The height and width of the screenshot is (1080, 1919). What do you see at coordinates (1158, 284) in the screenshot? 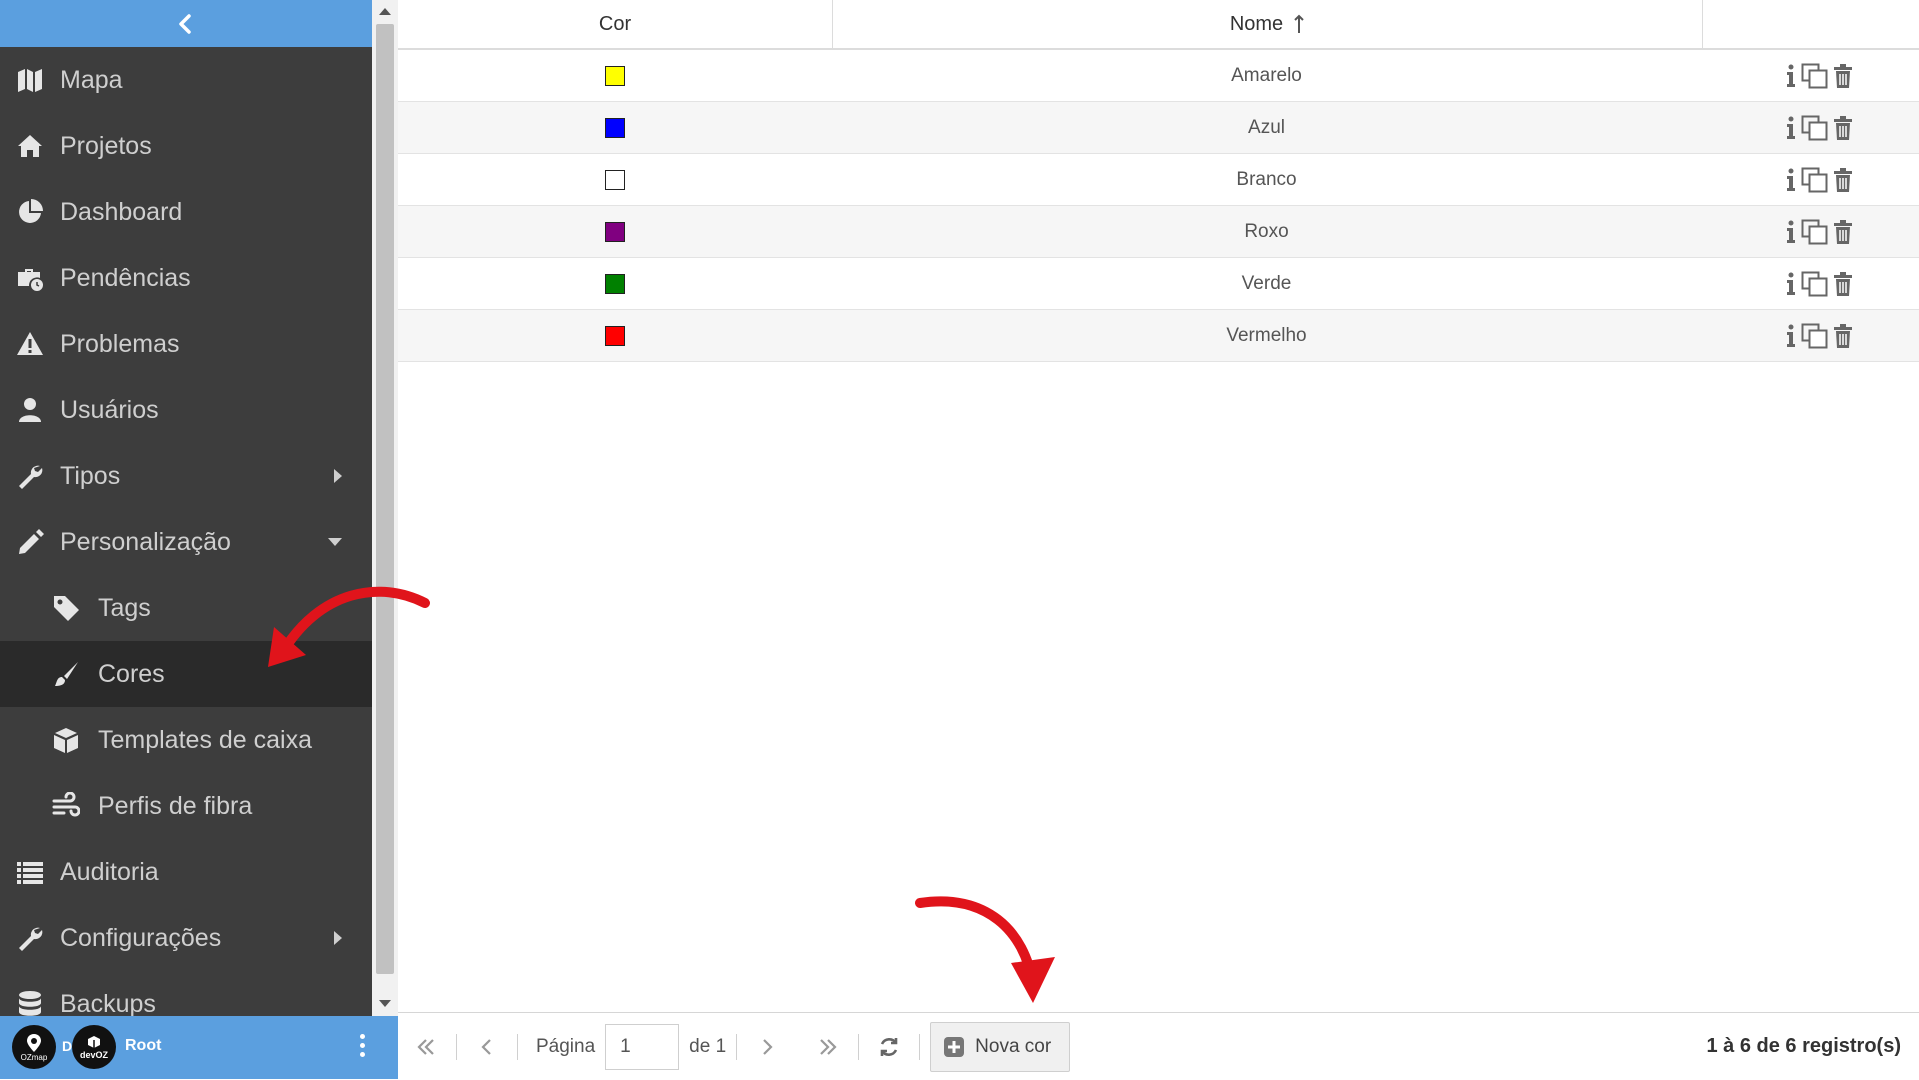
I see `table-row: Verde` at bounding box center [1158, 284].